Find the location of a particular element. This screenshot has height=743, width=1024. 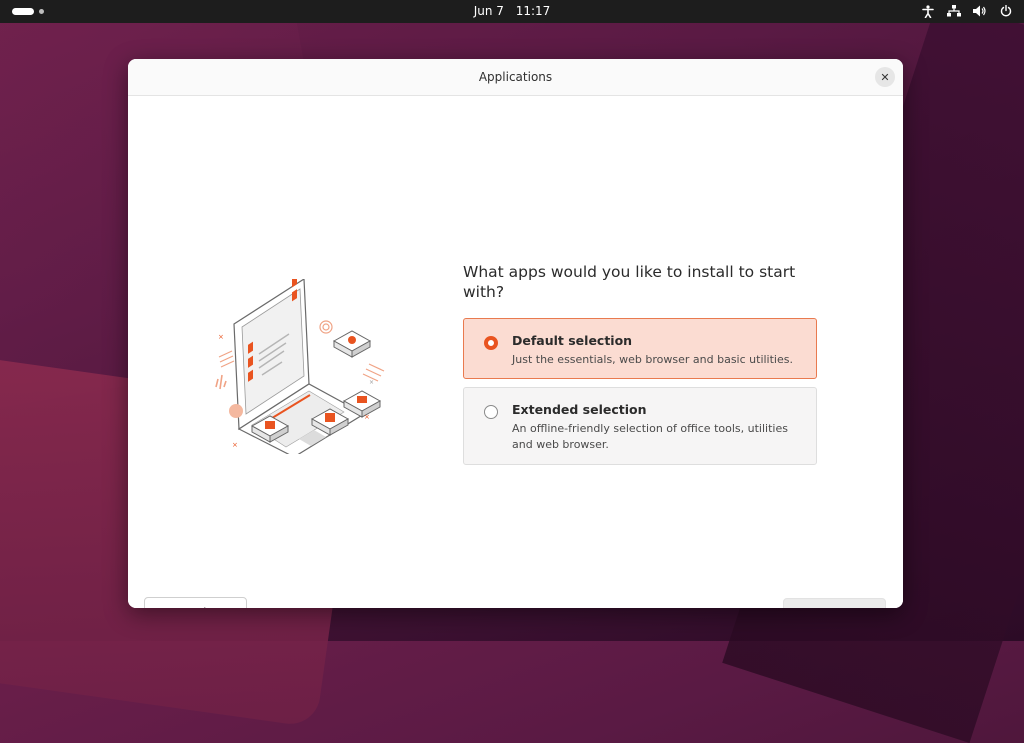

clock-time: 11:17 is located at coordinates (533, 11).